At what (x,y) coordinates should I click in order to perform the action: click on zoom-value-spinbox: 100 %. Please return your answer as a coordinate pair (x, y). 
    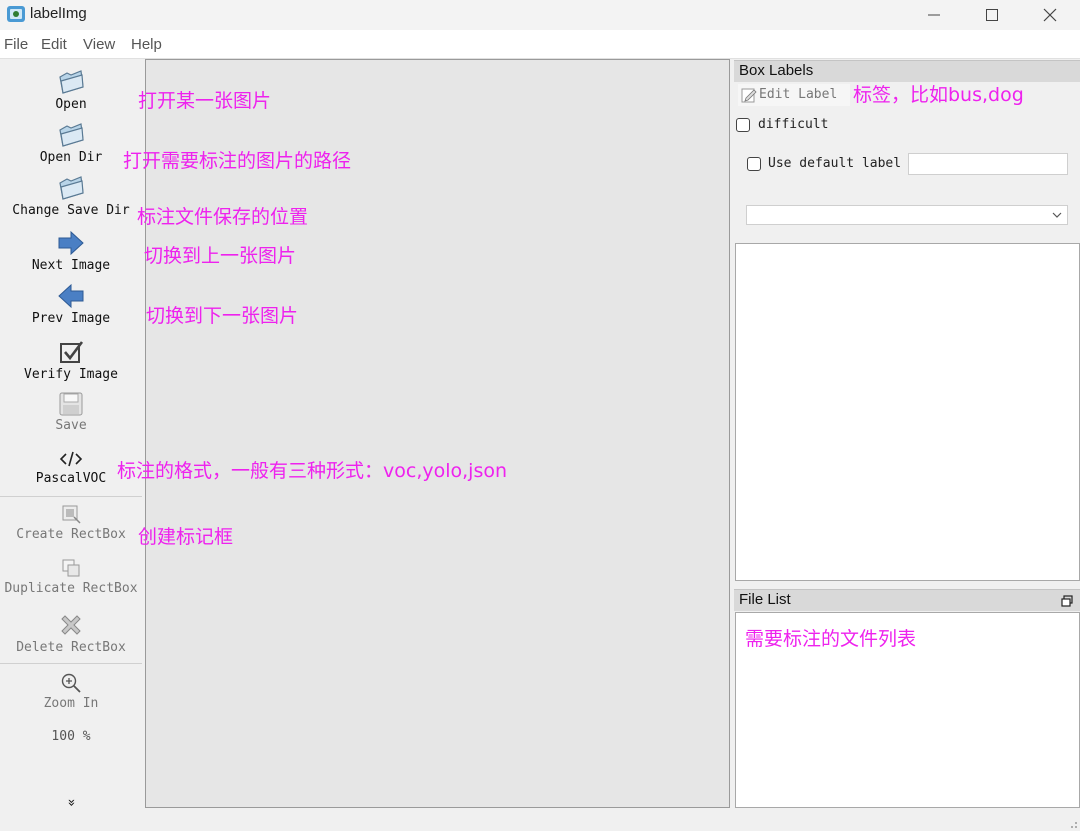
    Looking at the image, I should click on (71, 735).